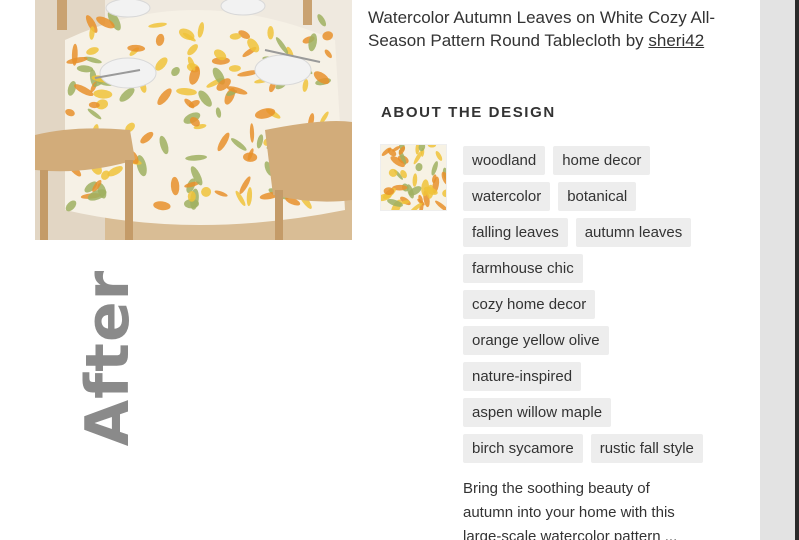  What do you see at coordinates (633, 232) in the screenshot?
I see `tag-chip: autumn leaves` at bounding box center [633, 232].